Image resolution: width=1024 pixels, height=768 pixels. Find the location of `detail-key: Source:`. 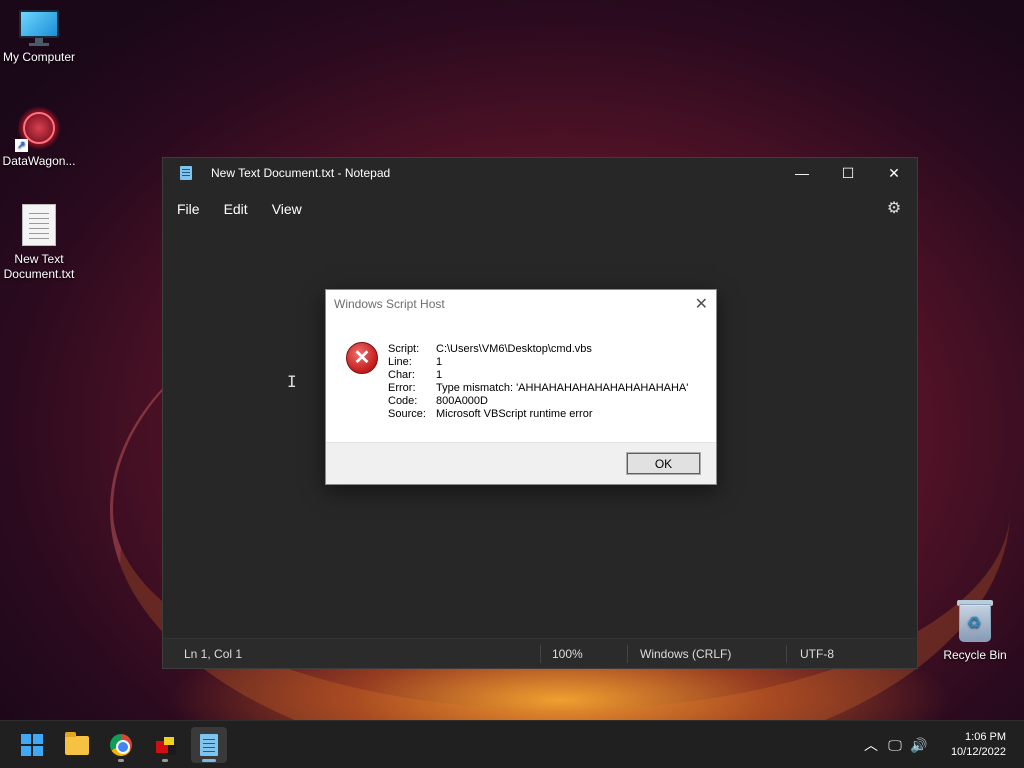

detail-key: Source: is located at coordinates (407, 414).